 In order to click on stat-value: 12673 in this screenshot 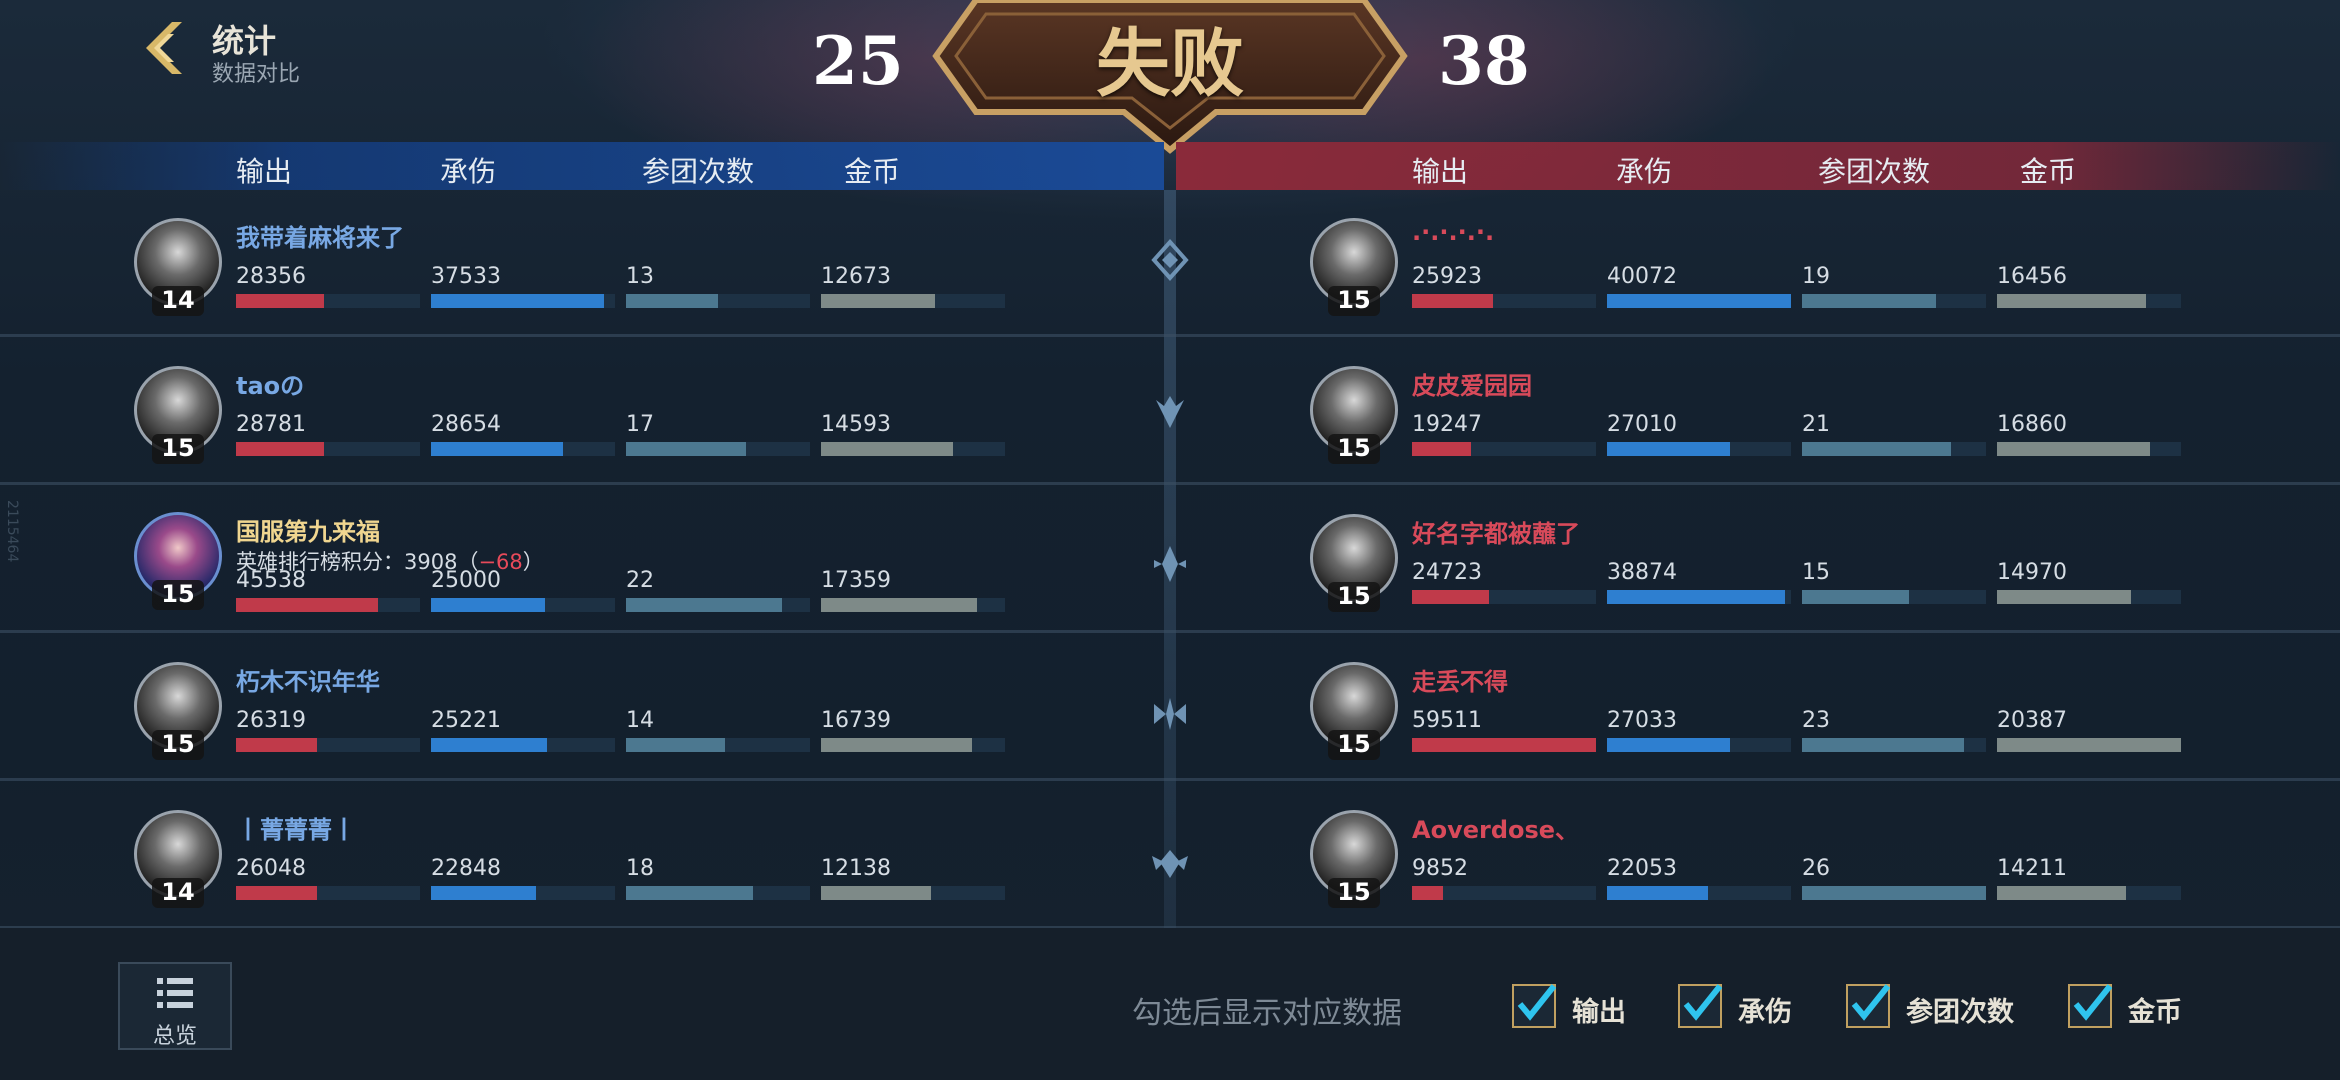, I will do `click(856, 276)`.